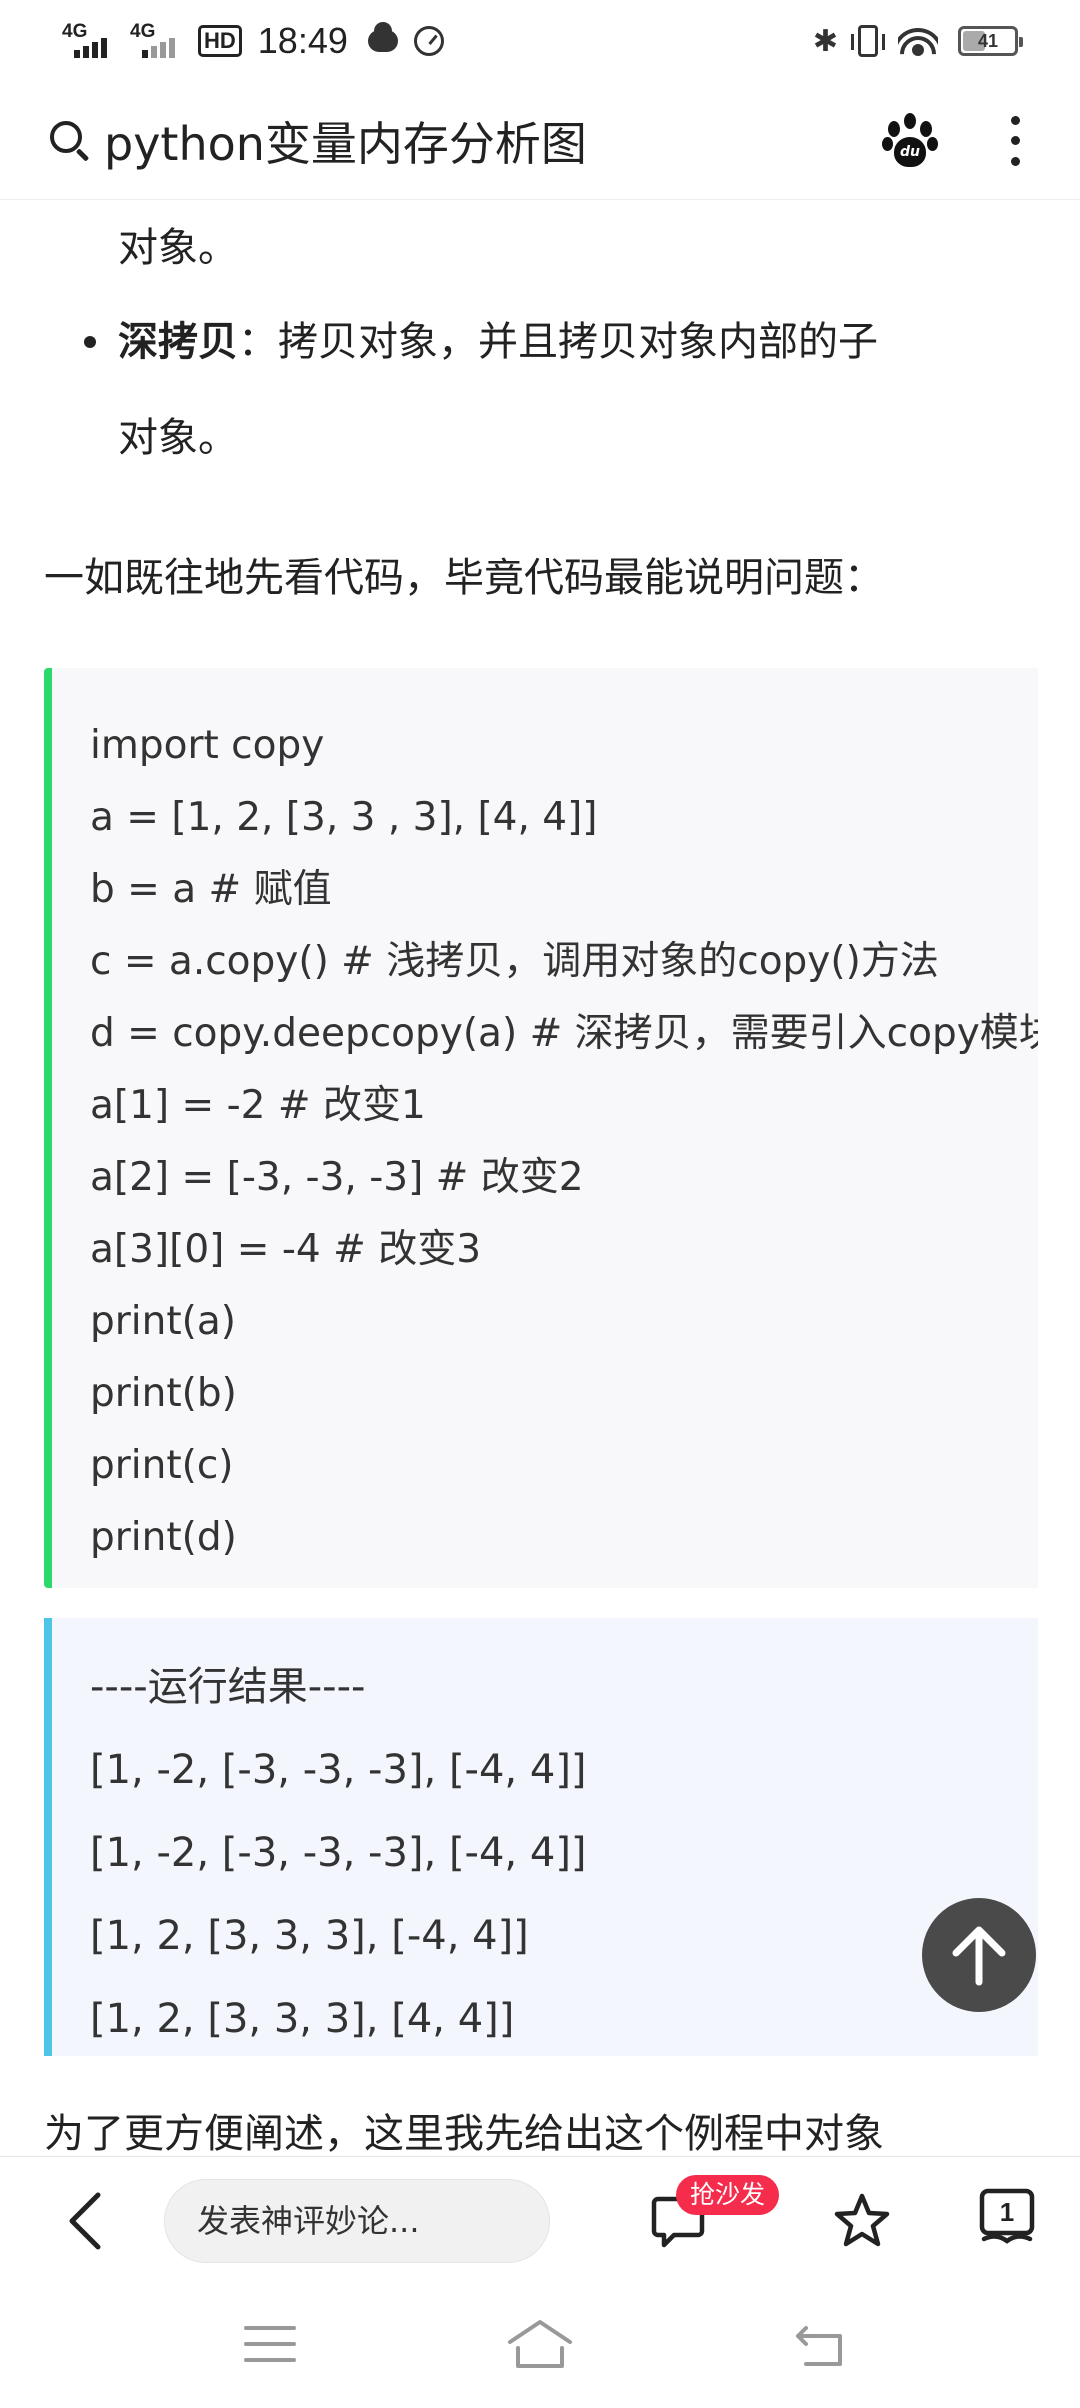  Describe the element at coordinates (163, 1321) in the screenshot. I see `code-line: print(a)` at that location.